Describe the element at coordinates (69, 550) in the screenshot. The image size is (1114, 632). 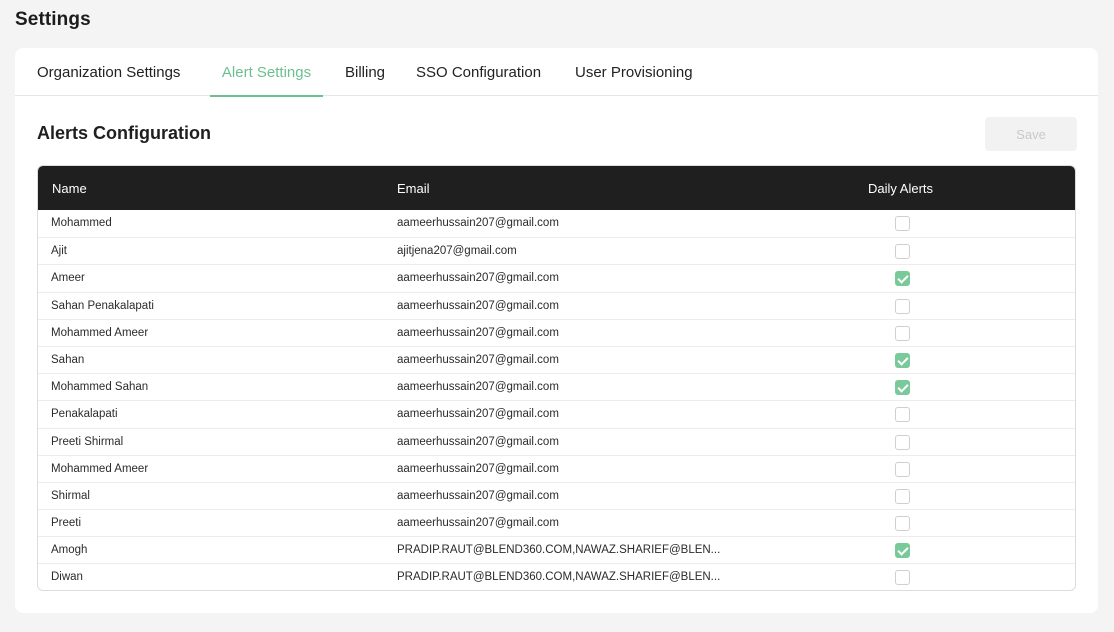
I see `row-name: Amogh` at that location.